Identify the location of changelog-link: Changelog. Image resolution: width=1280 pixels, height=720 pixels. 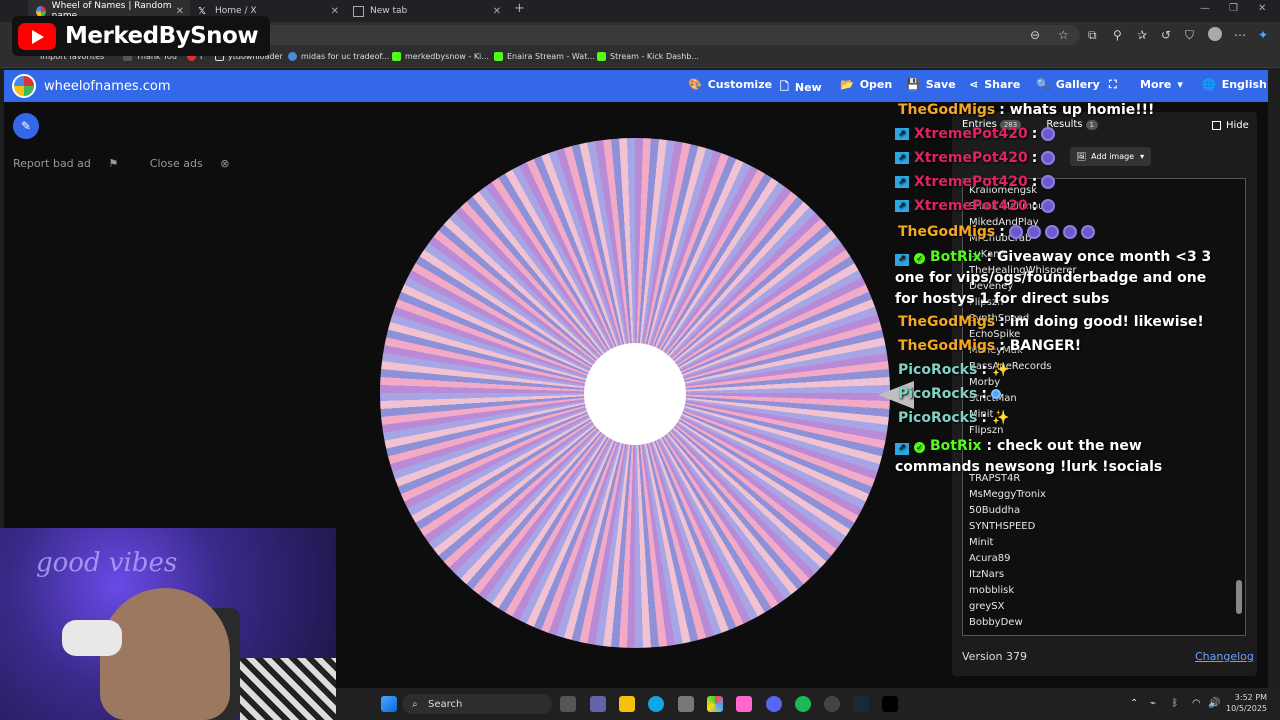
(1224, 656).